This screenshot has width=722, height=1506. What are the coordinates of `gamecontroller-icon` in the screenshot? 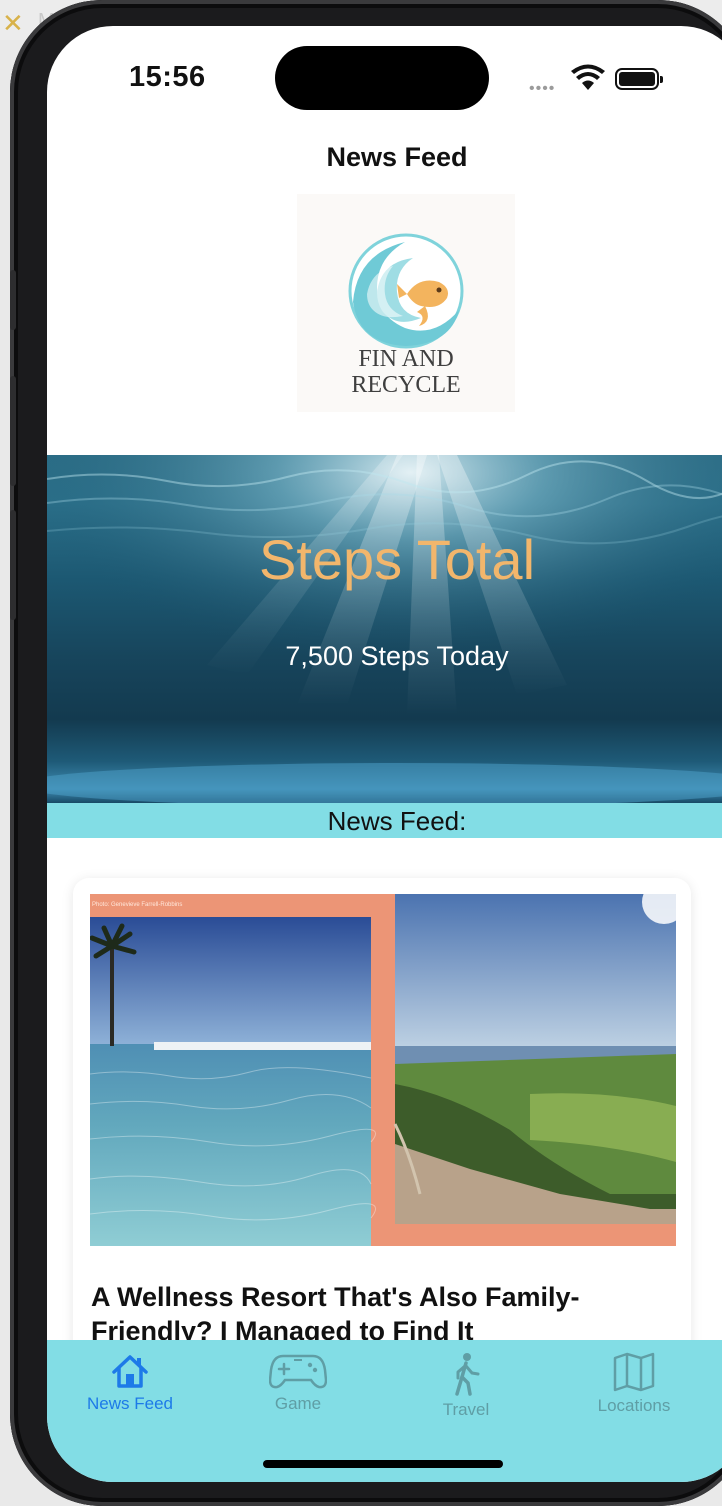 It's located at (298, 1371).